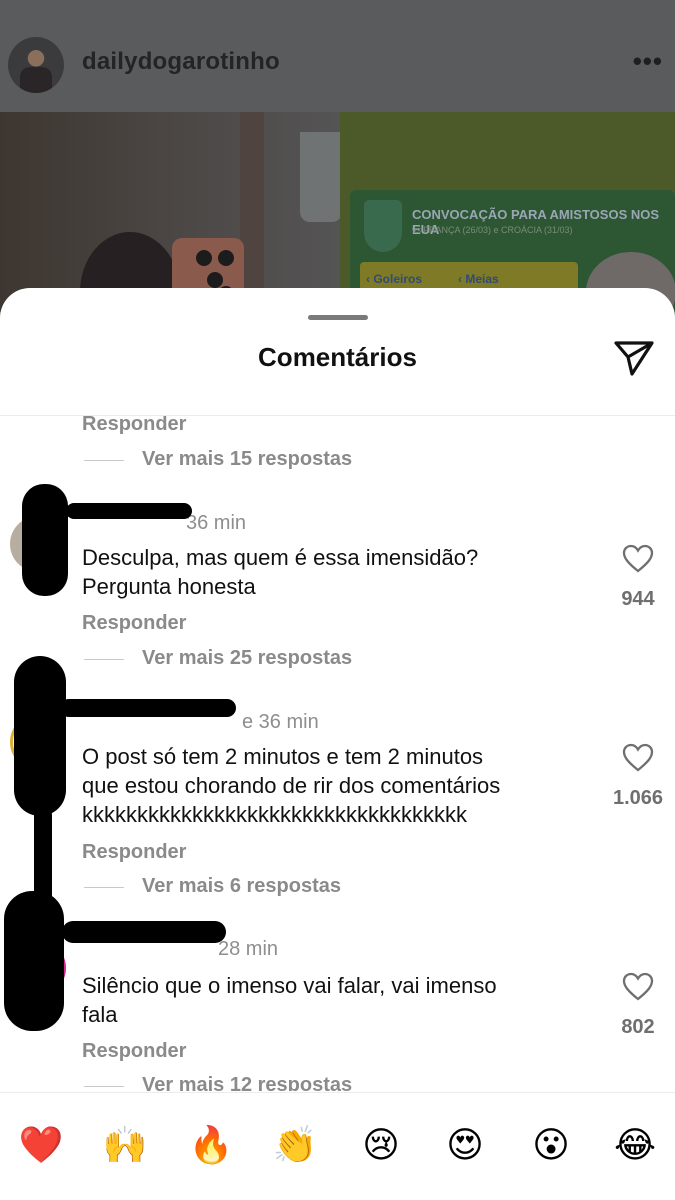 The width and height of the screenshot is (675, 1200). What do you see at coordinates (247, 1082) in the screenshot?
I see `view-more-replies: Ver mais 12 respostas` at bounding box center [247, 1082].